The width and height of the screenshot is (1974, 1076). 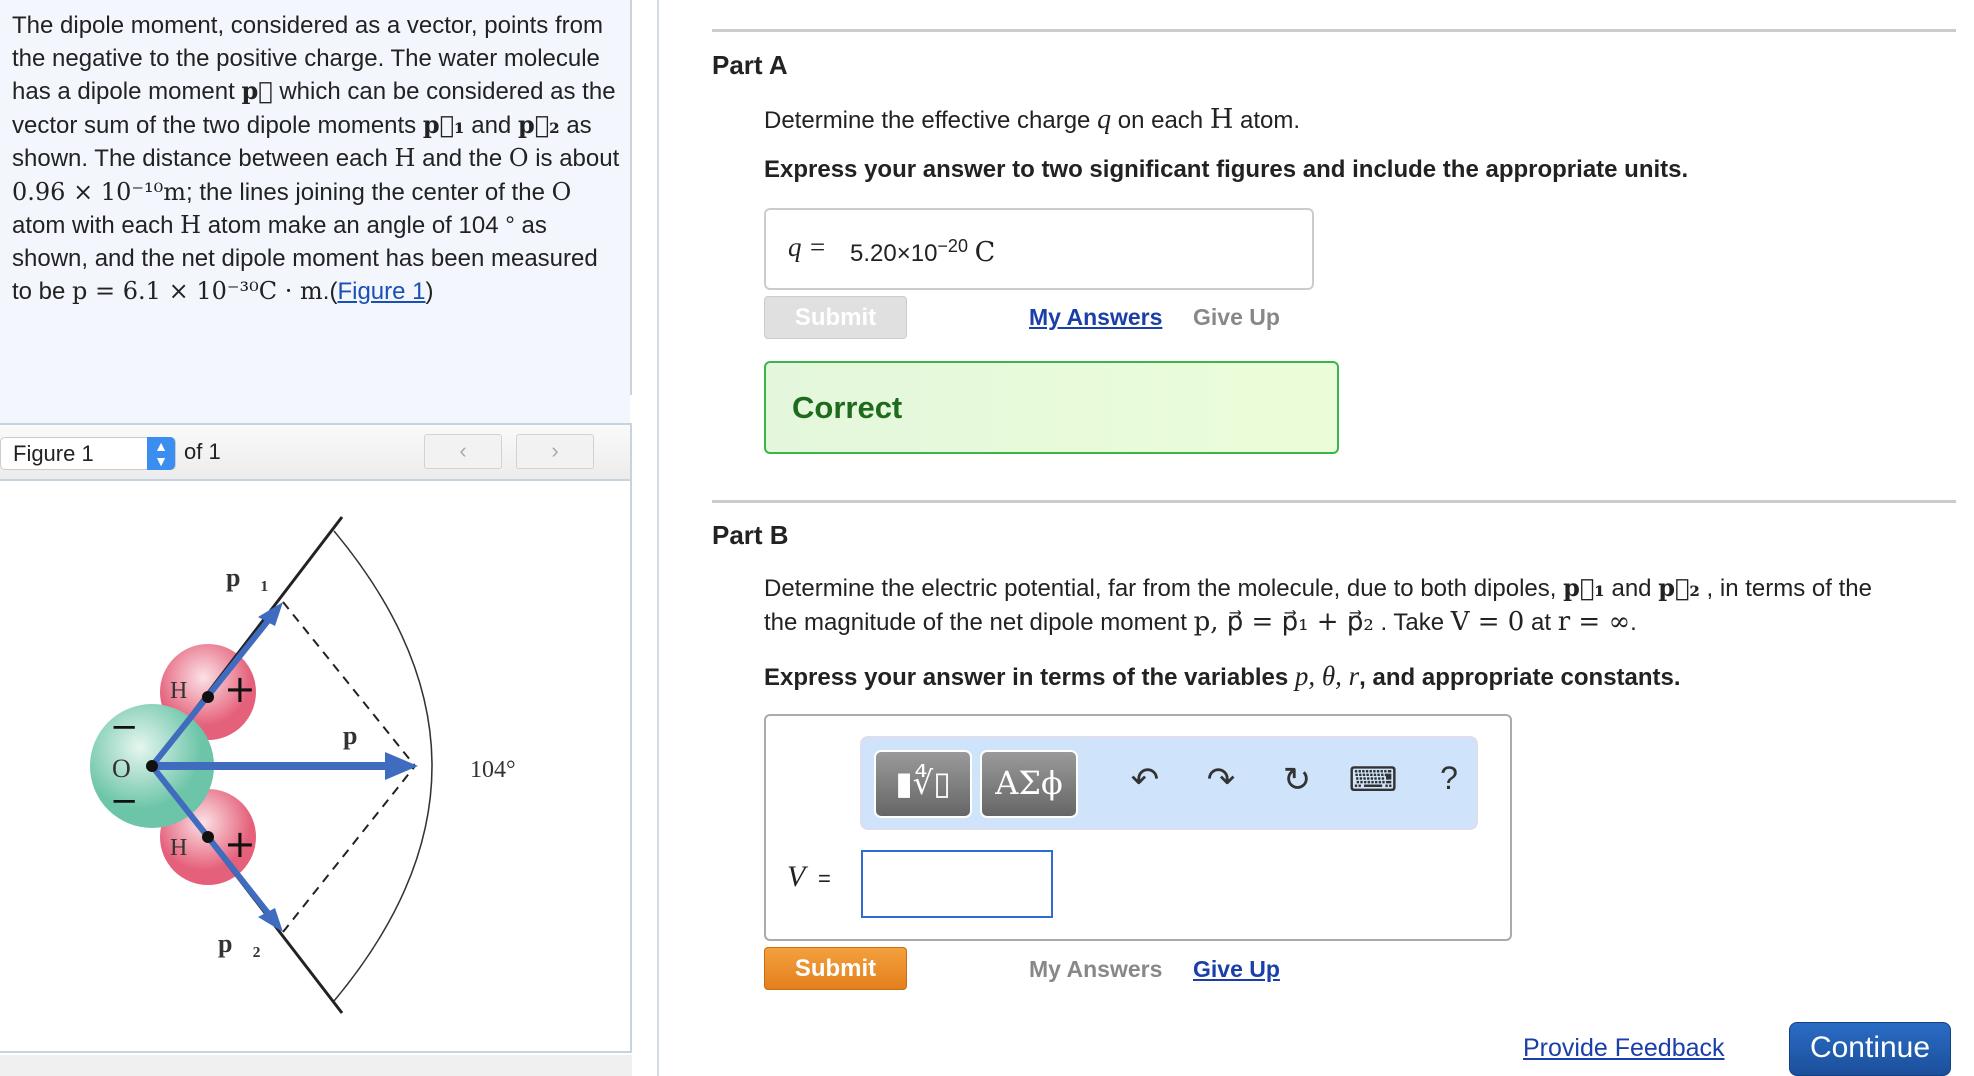 What do you see at coordinates (796, 876) in the screenshot?
I see `answer-label-v: V` at bounding box center [796, 876].